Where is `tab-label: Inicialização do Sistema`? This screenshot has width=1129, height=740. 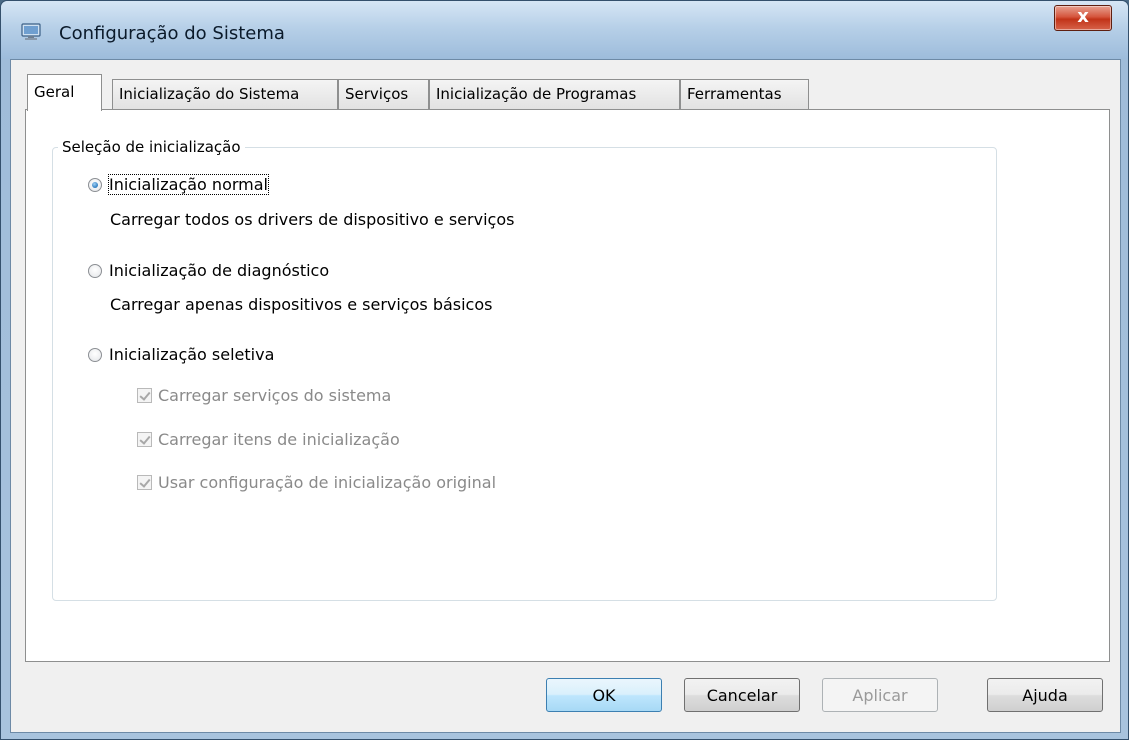
tab-label: Inicialização do Sistema is located at coordinates (209, 94).